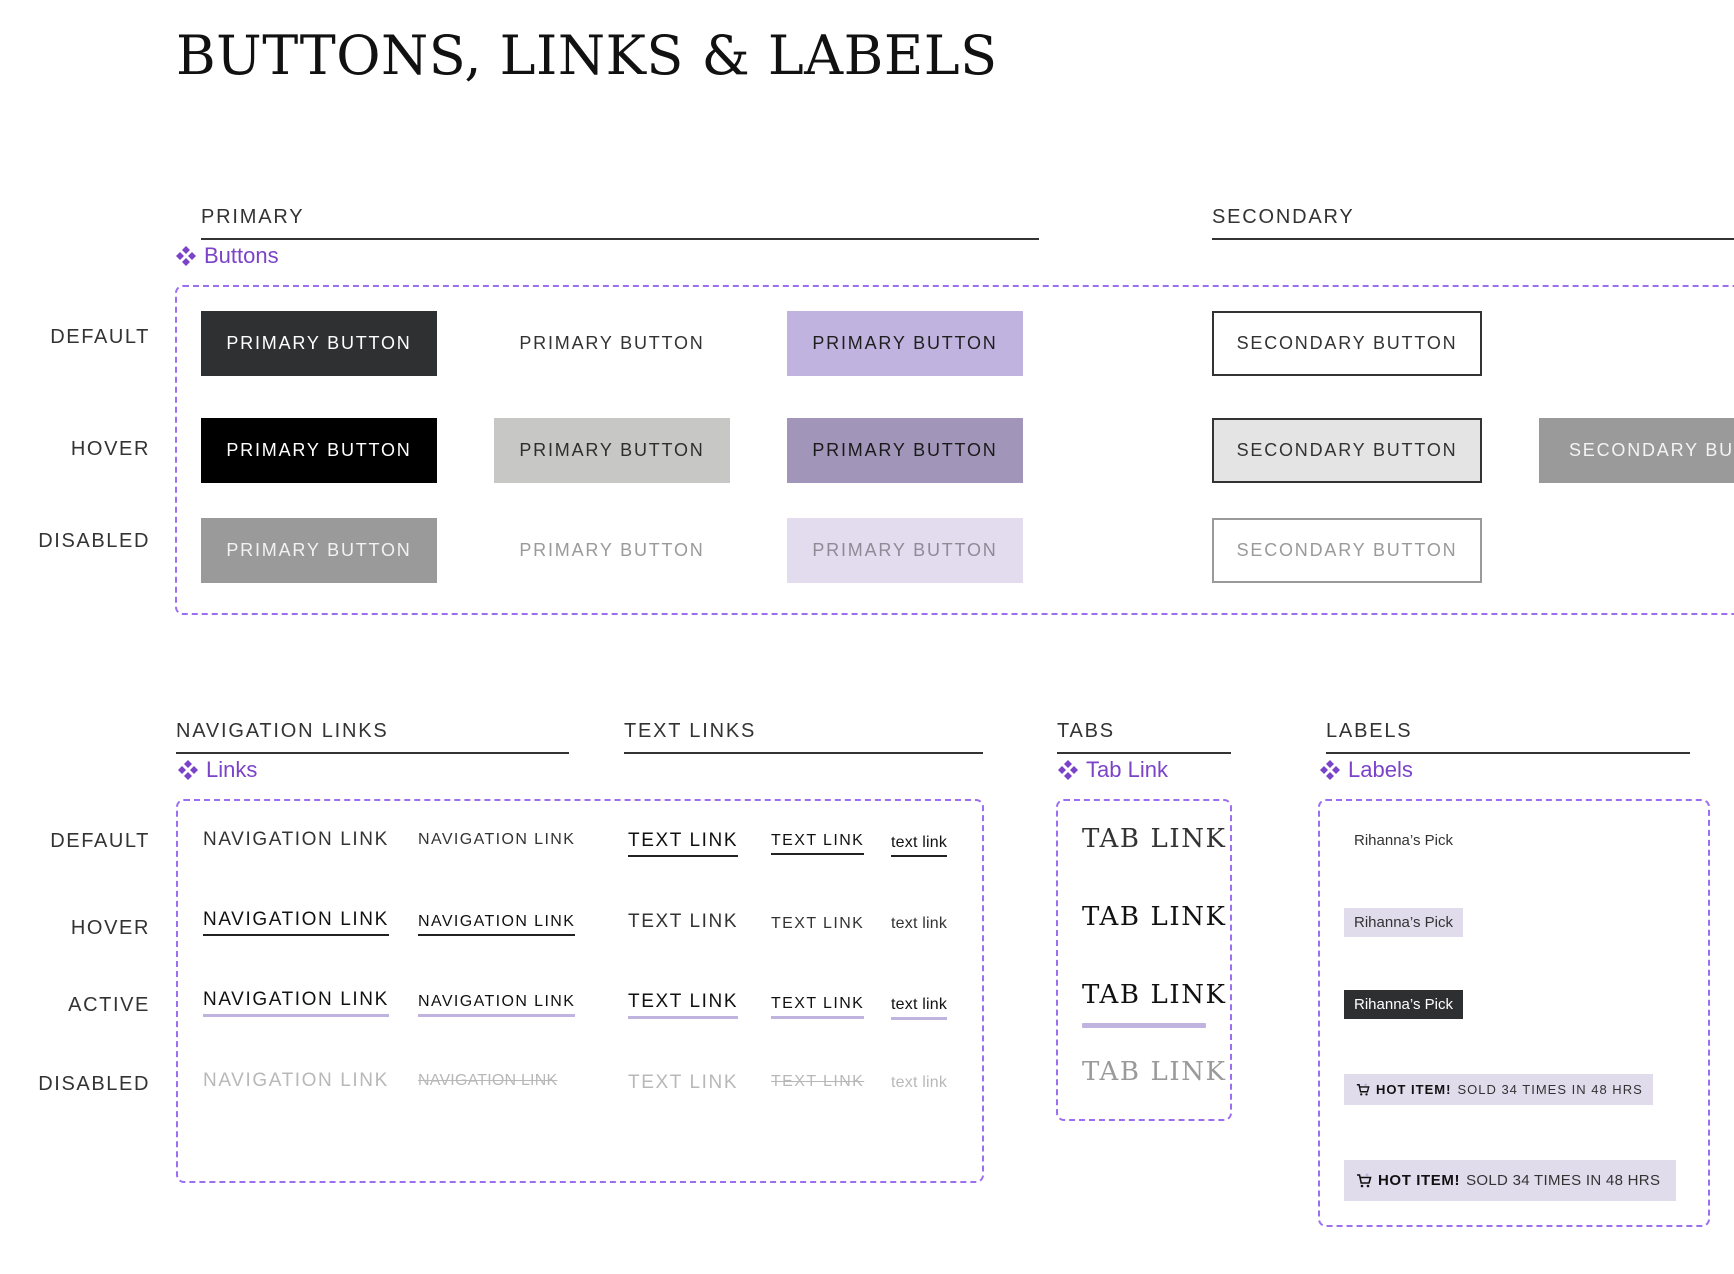 The image size is (1734, 1274). Describe the element at coordinates (497, 1005) in the screenshot. I see `navigation-link-sm-active: NAVIGATION LINK` at that location.